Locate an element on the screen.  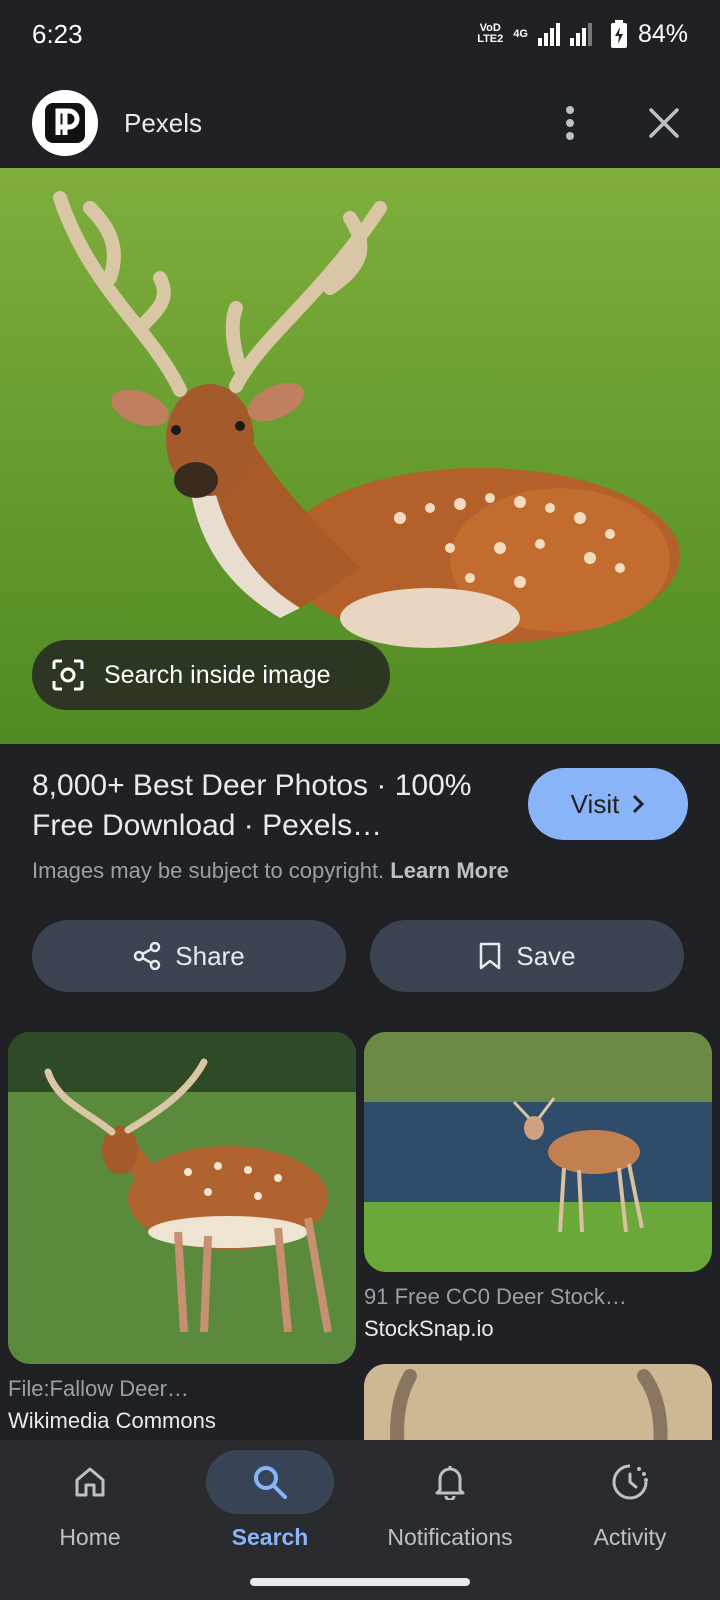
more-options-button is located at coordinates (570, 123).